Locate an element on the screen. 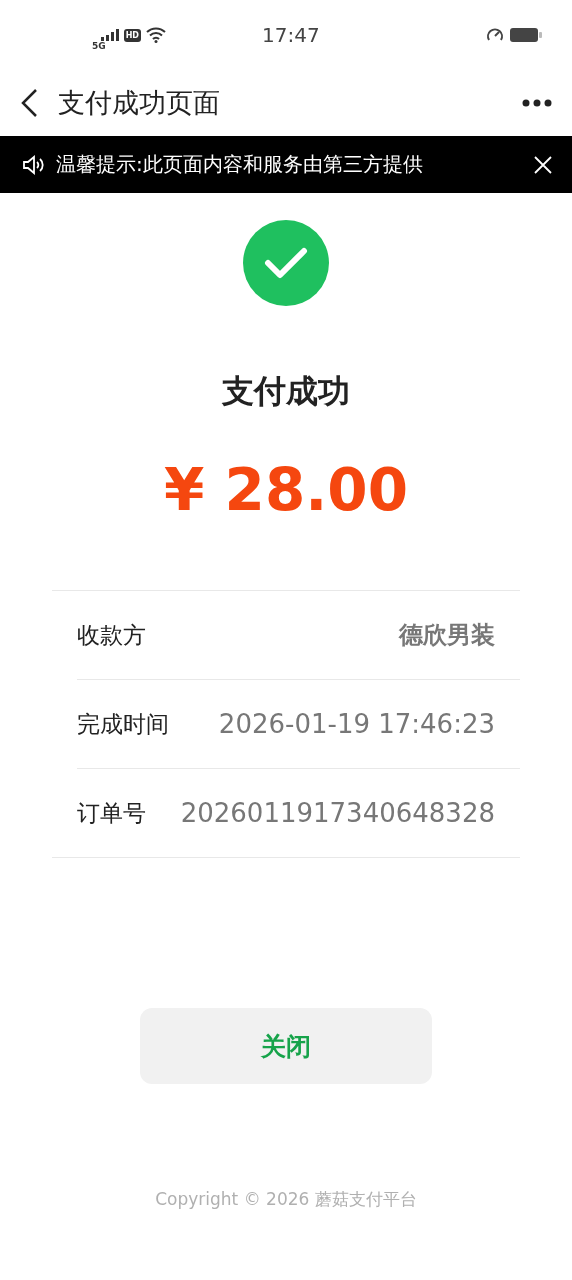  close-button: 关闭 is located at coordinates (286, 1046).